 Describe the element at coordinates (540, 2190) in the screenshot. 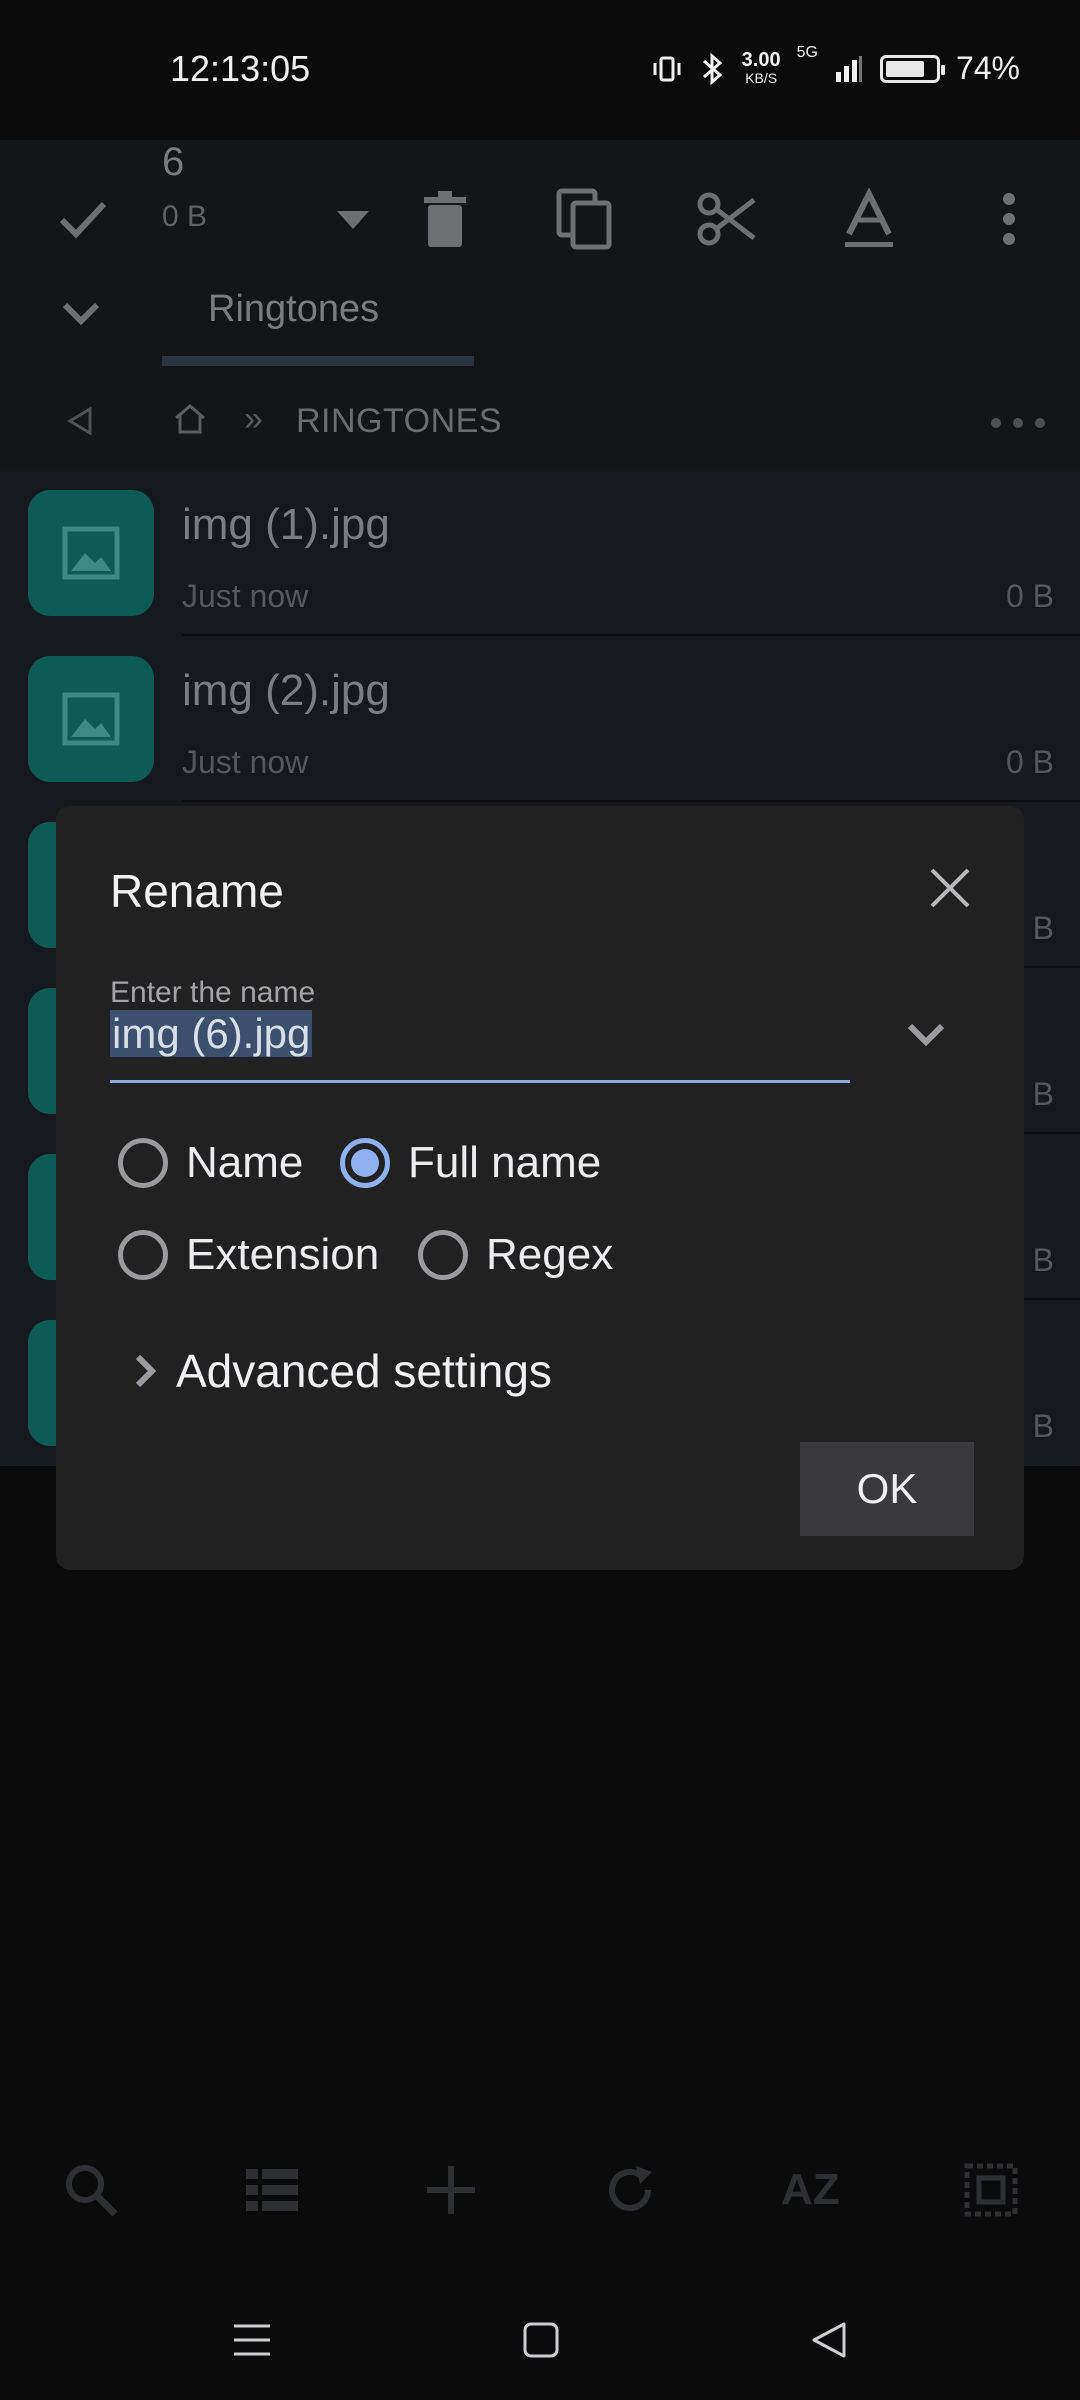

I see `bottom-toolbar: AZ` at that location.